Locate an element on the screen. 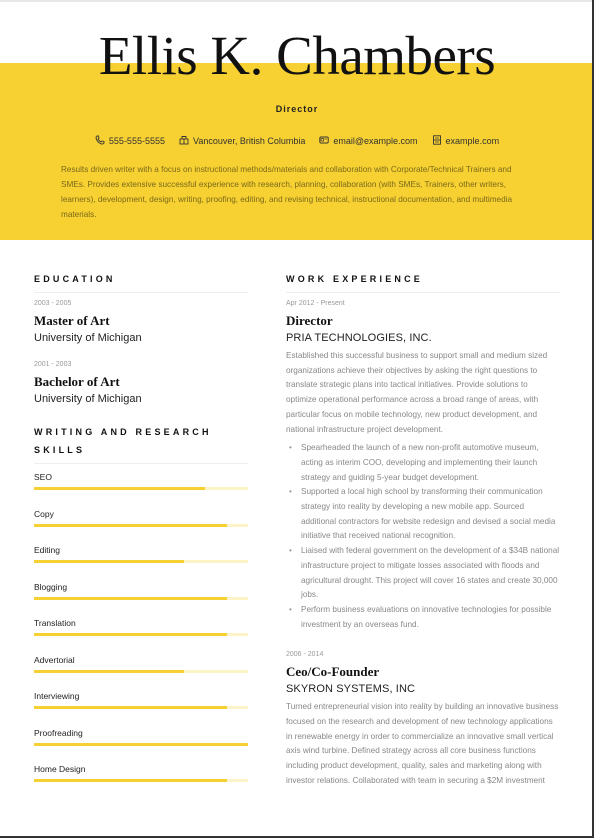 The image size is (596, 840). skill-item: Advertorial is located at coordinates (141, 671).